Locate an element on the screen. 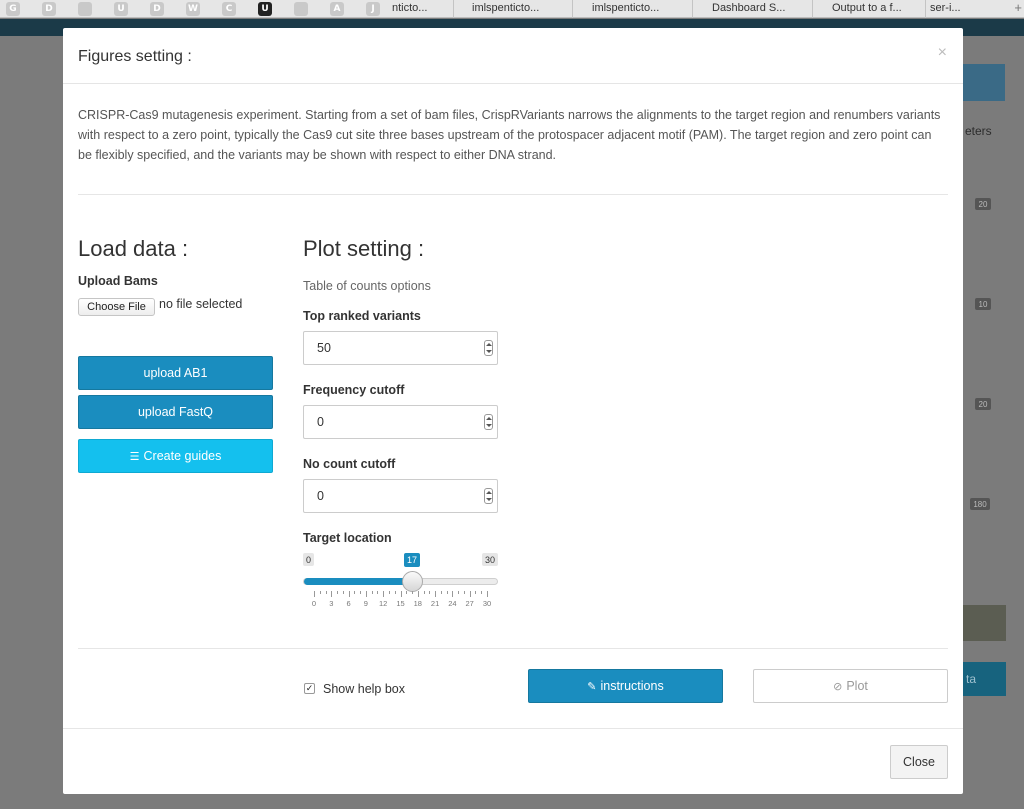 This screenshot has height=809, width=1024. apple-icon is located at coordinates (85, 9).